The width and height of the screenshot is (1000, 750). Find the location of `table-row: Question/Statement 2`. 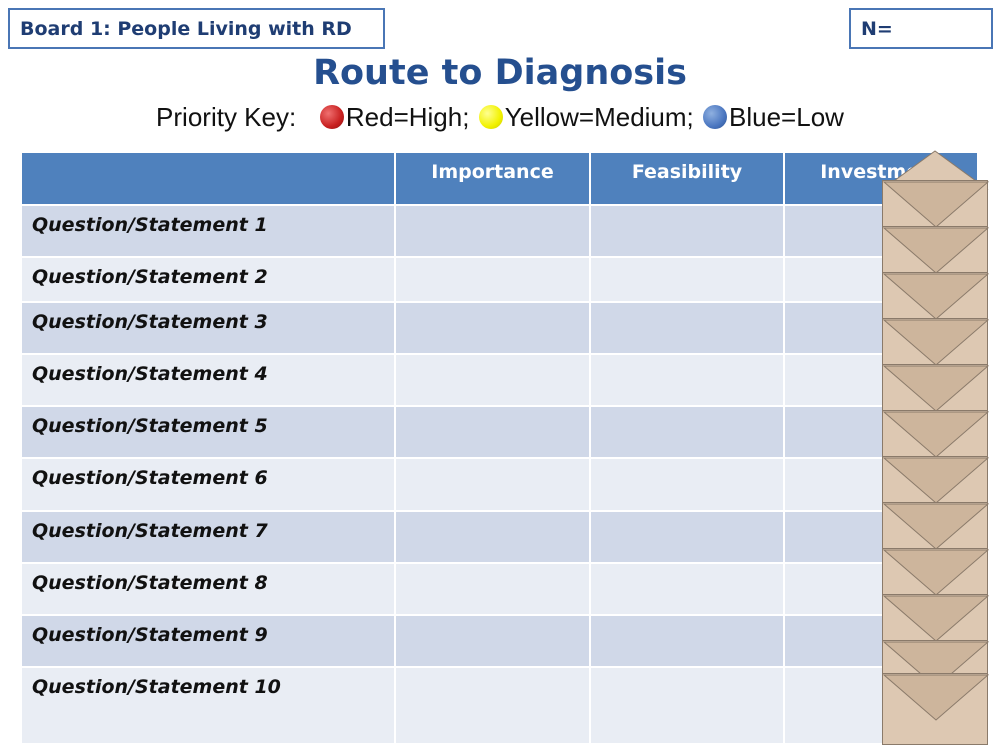

table-row: Question/Statement 2 is located at coordinates (500, 279).